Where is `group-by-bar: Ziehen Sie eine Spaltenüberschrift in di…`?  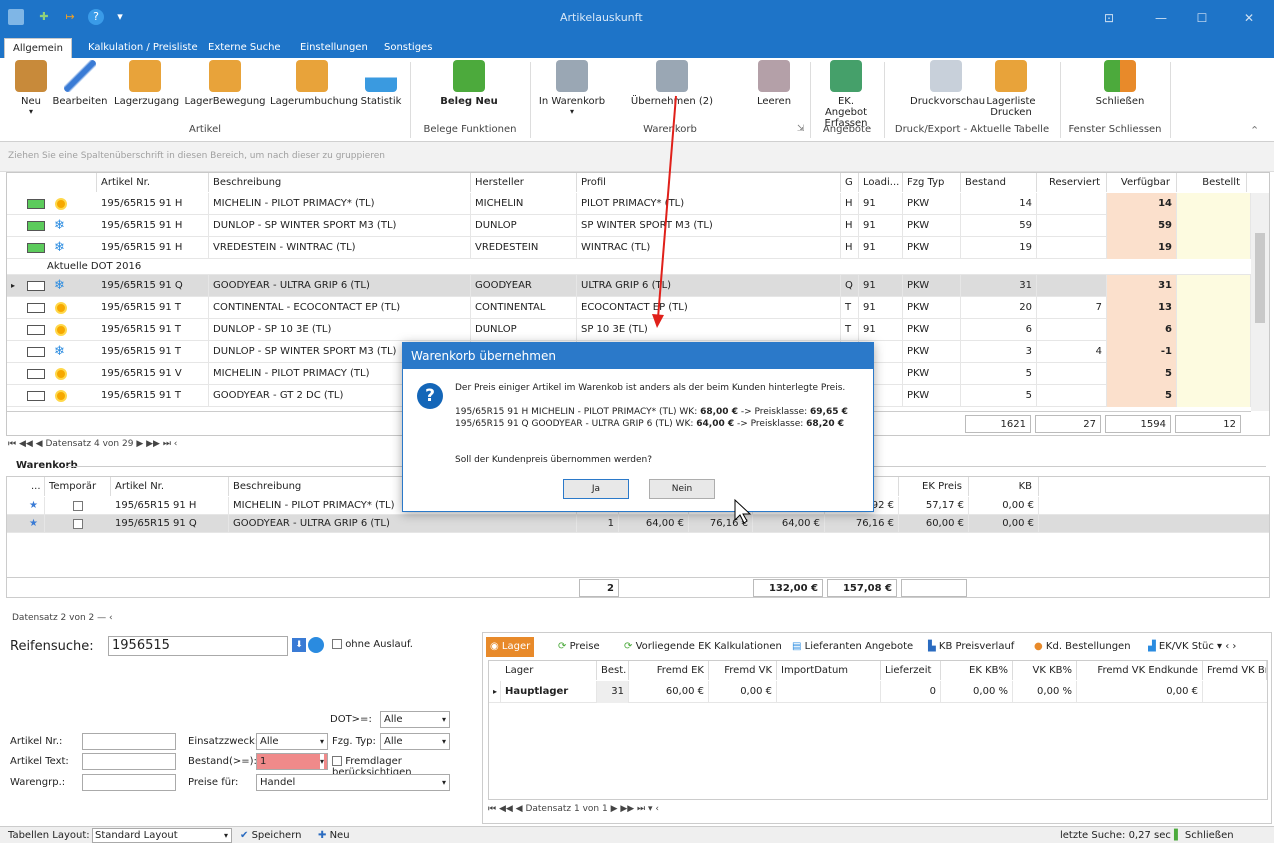 group-by-bar: Ziehen Sie eine Spaltenüberschrift in di… is located at coordinates (637, 157).